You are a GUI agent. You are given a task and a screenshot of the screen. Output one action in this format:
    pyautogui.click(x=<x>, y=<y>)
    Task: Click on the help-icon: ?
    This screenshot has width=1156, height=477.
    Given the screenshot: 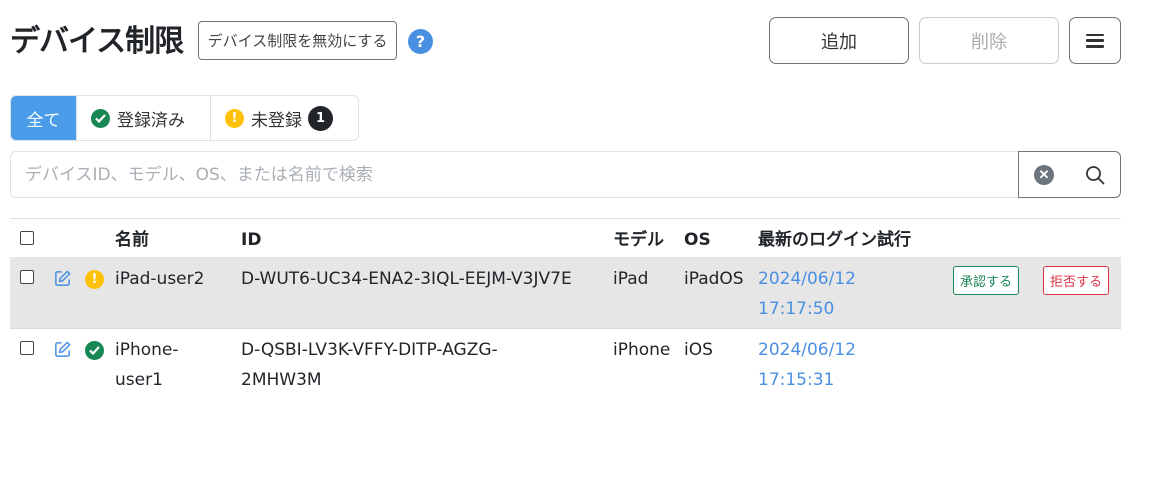 What is the action you would take?
    pyautogui.click(x=420, y=41)
    